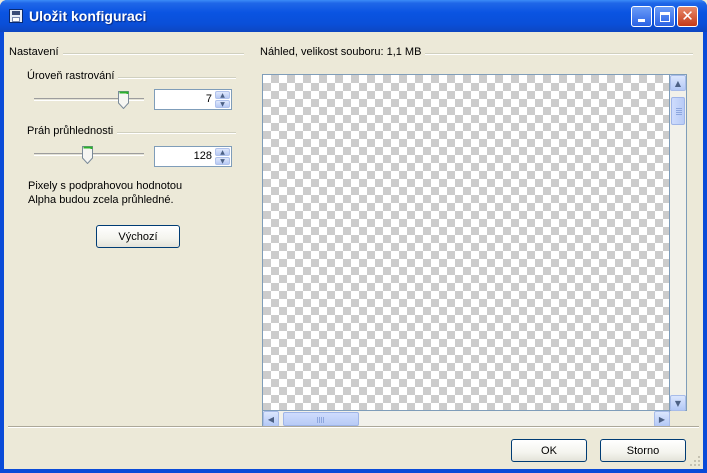  What do you see at coordinates (16, 16) in the screenshot?
I see `floppy-disk-icon` at bounding box center [16, 16].